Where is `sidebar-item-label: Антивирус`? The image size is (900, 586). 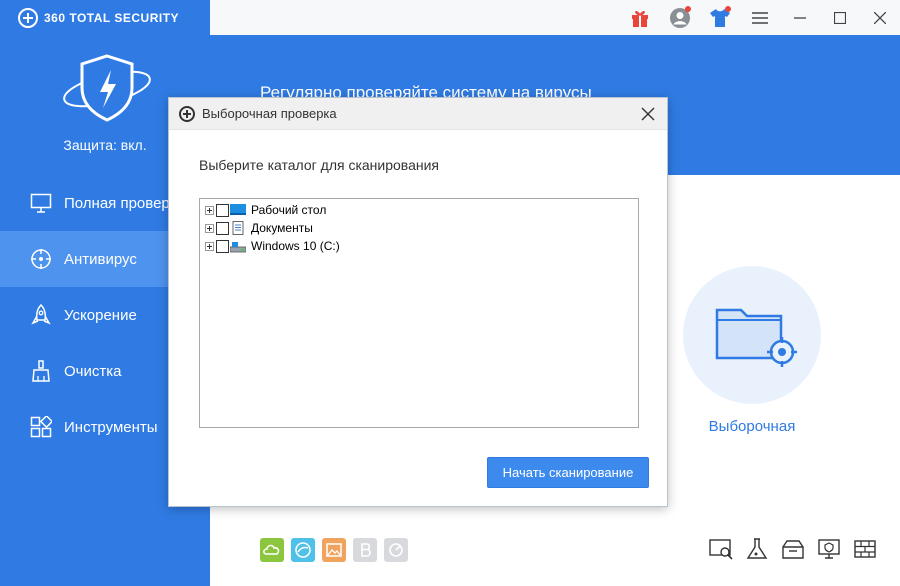 sidebar-item-label: Антивирус is located at coordinates (100, 259).